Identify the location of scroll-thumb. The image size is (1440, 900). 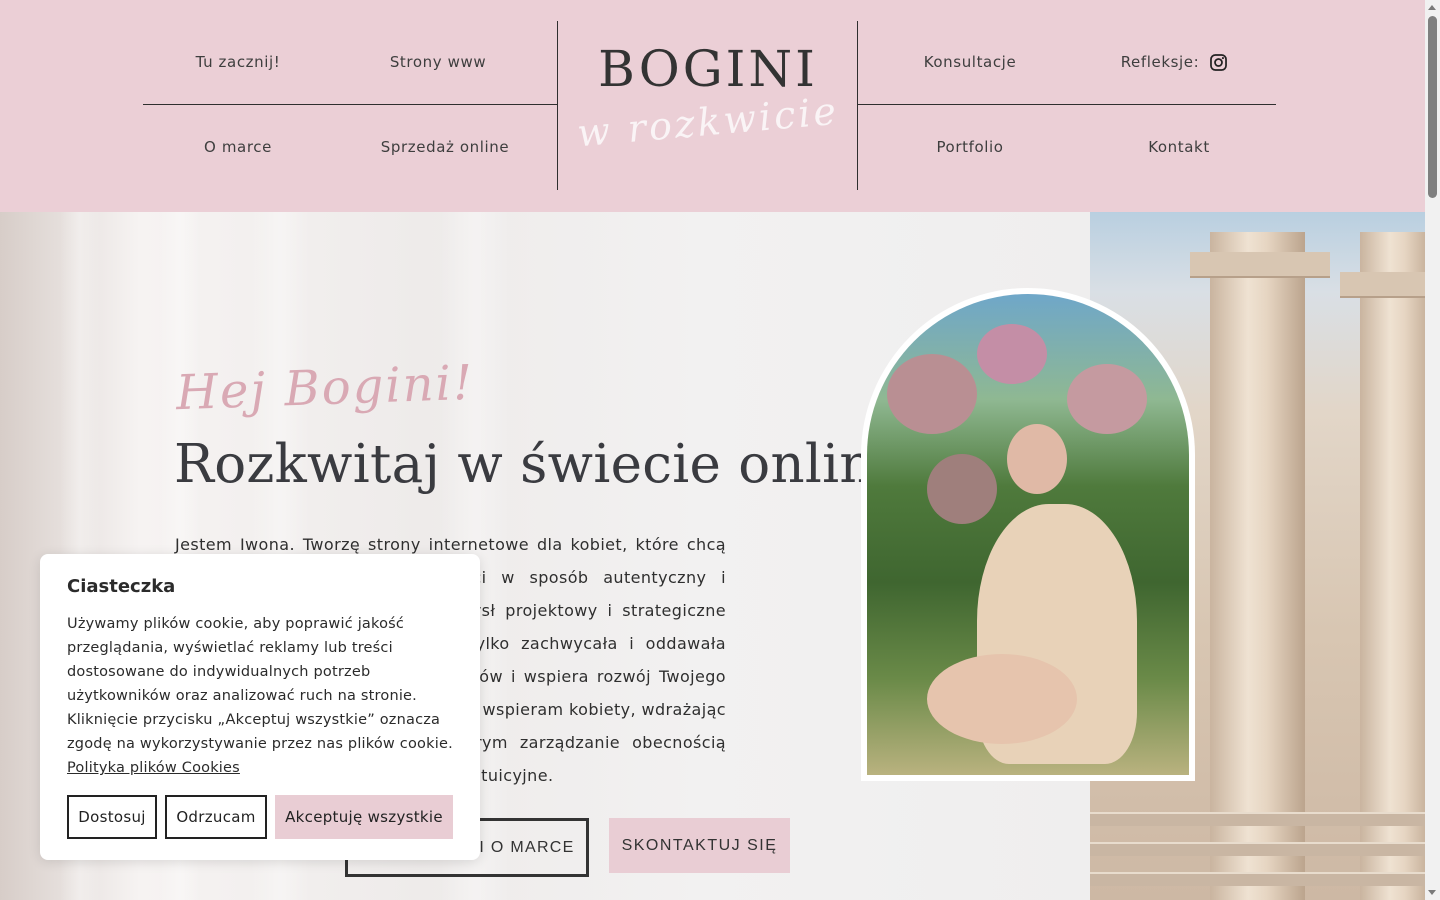
(1432, 107).